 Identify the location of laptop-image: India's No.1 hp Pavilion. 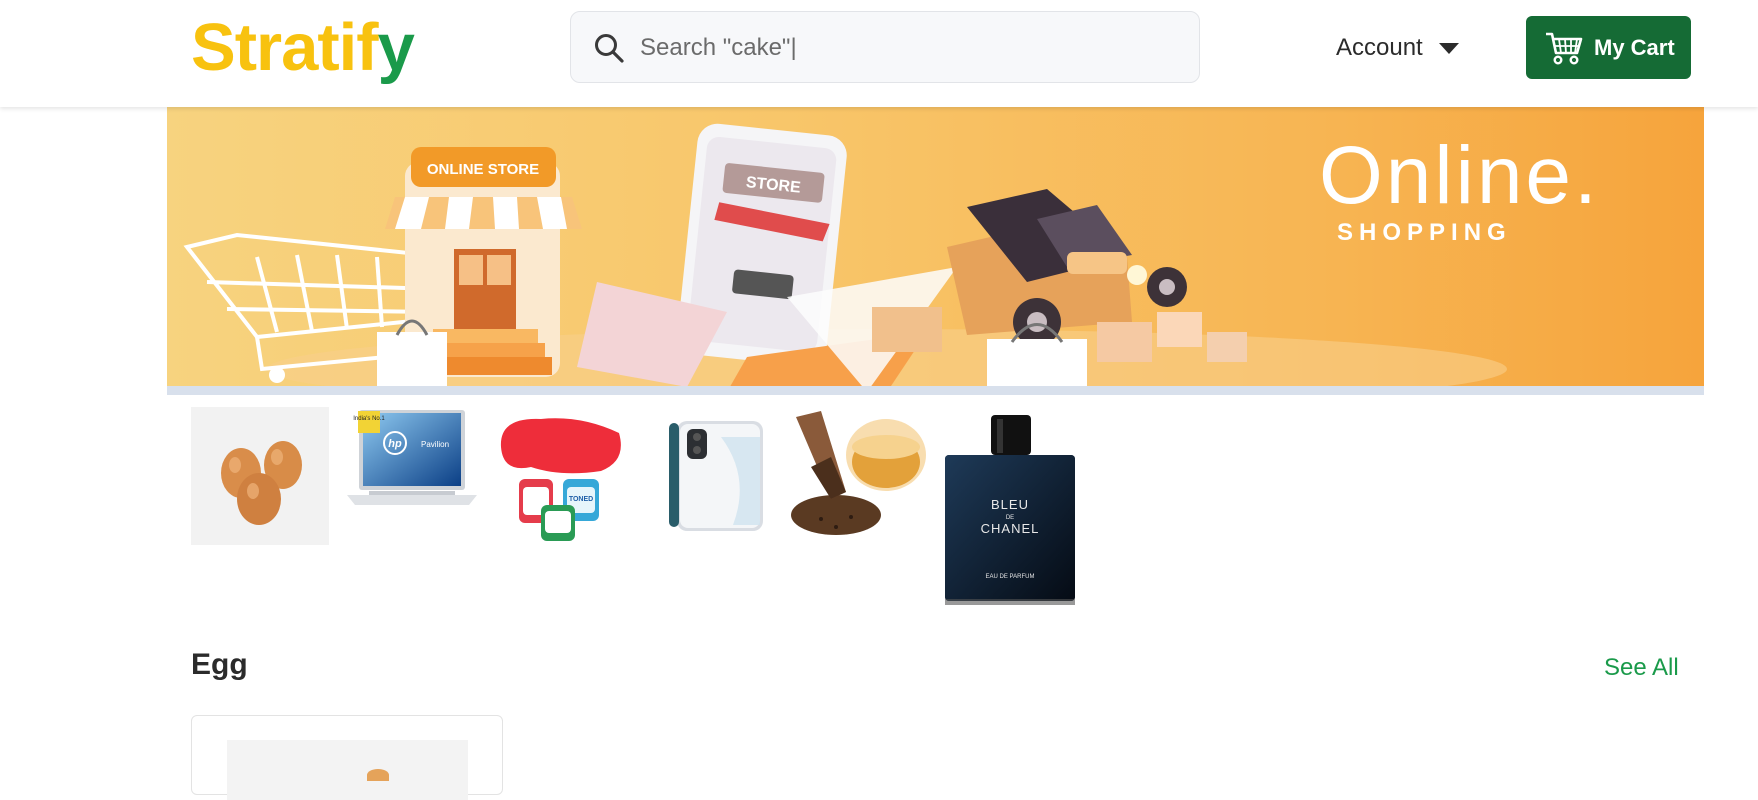
(412, 457).